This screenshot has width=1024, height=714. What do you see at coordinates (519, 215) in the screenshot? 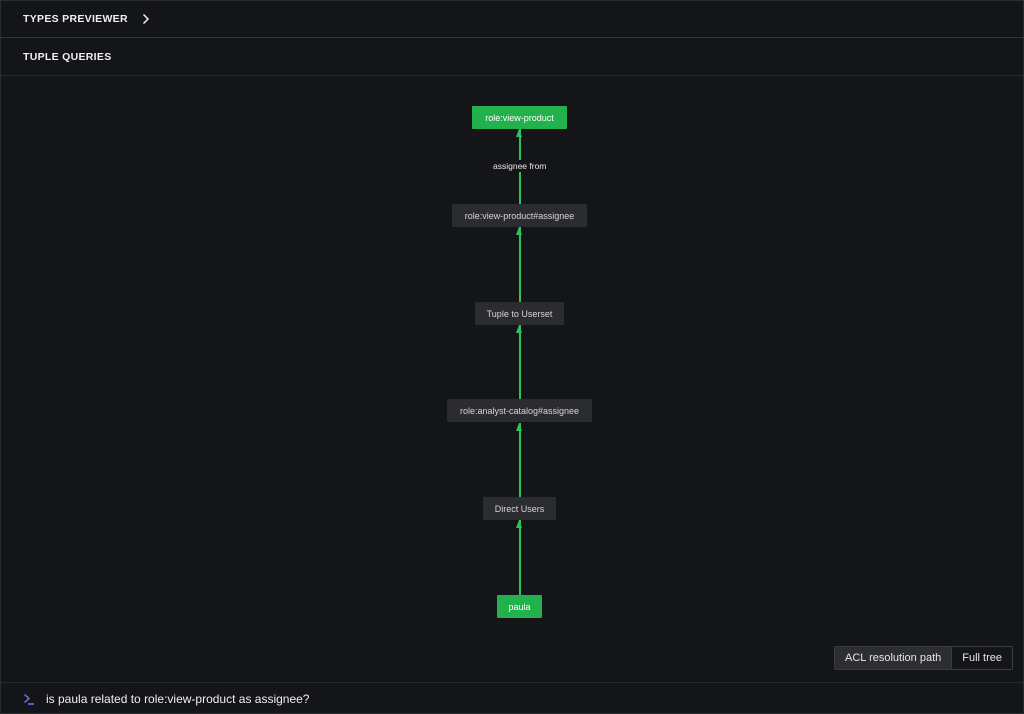
I see `graph-node-view-product-assignee: role:view-product#assignee` at bounding box center [519, 215].